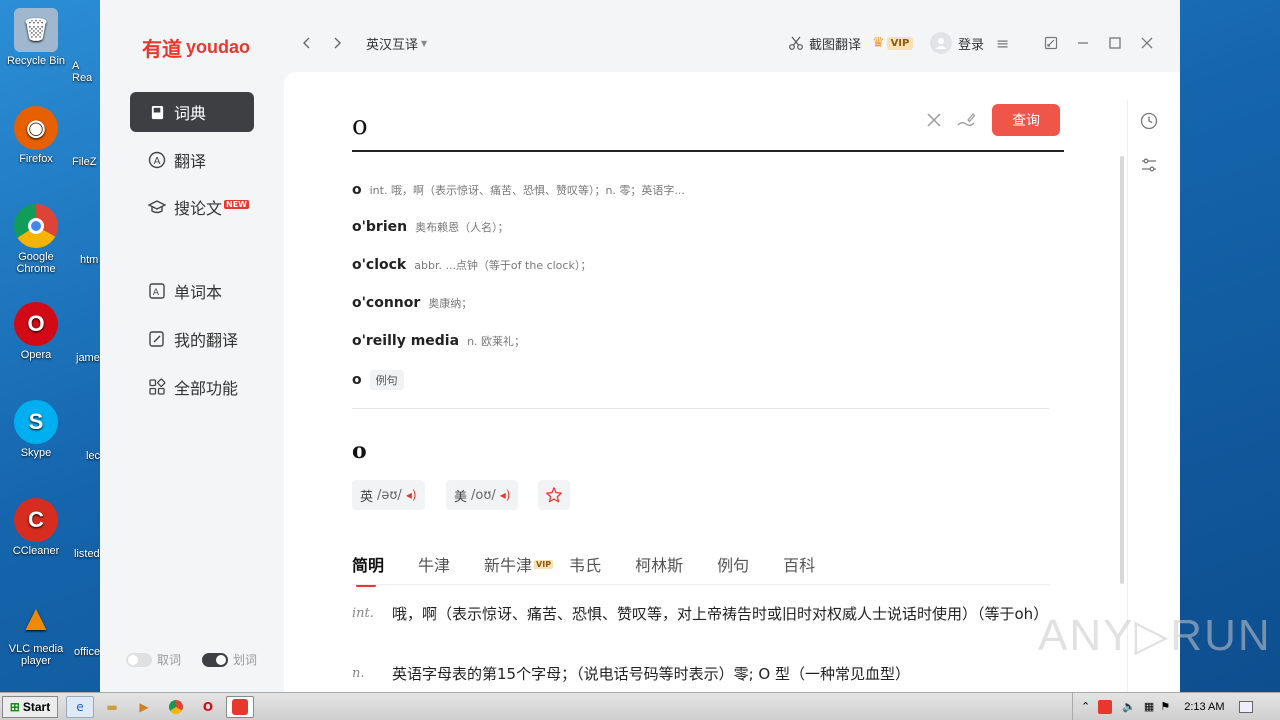 Image resolution: width=1280 pixels, height=720 pixels. I want to click on explorer-taskbar-icon: ▬, so click(112, 707).